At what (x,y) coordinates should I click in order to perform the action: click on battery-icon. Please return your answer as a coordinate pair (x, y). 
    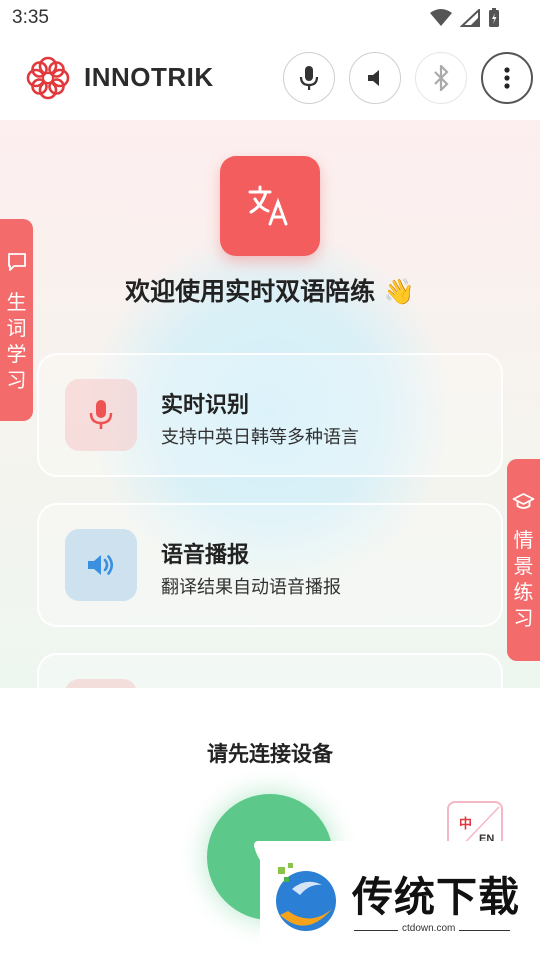
    Looking at the image, I should click on (494, 17).